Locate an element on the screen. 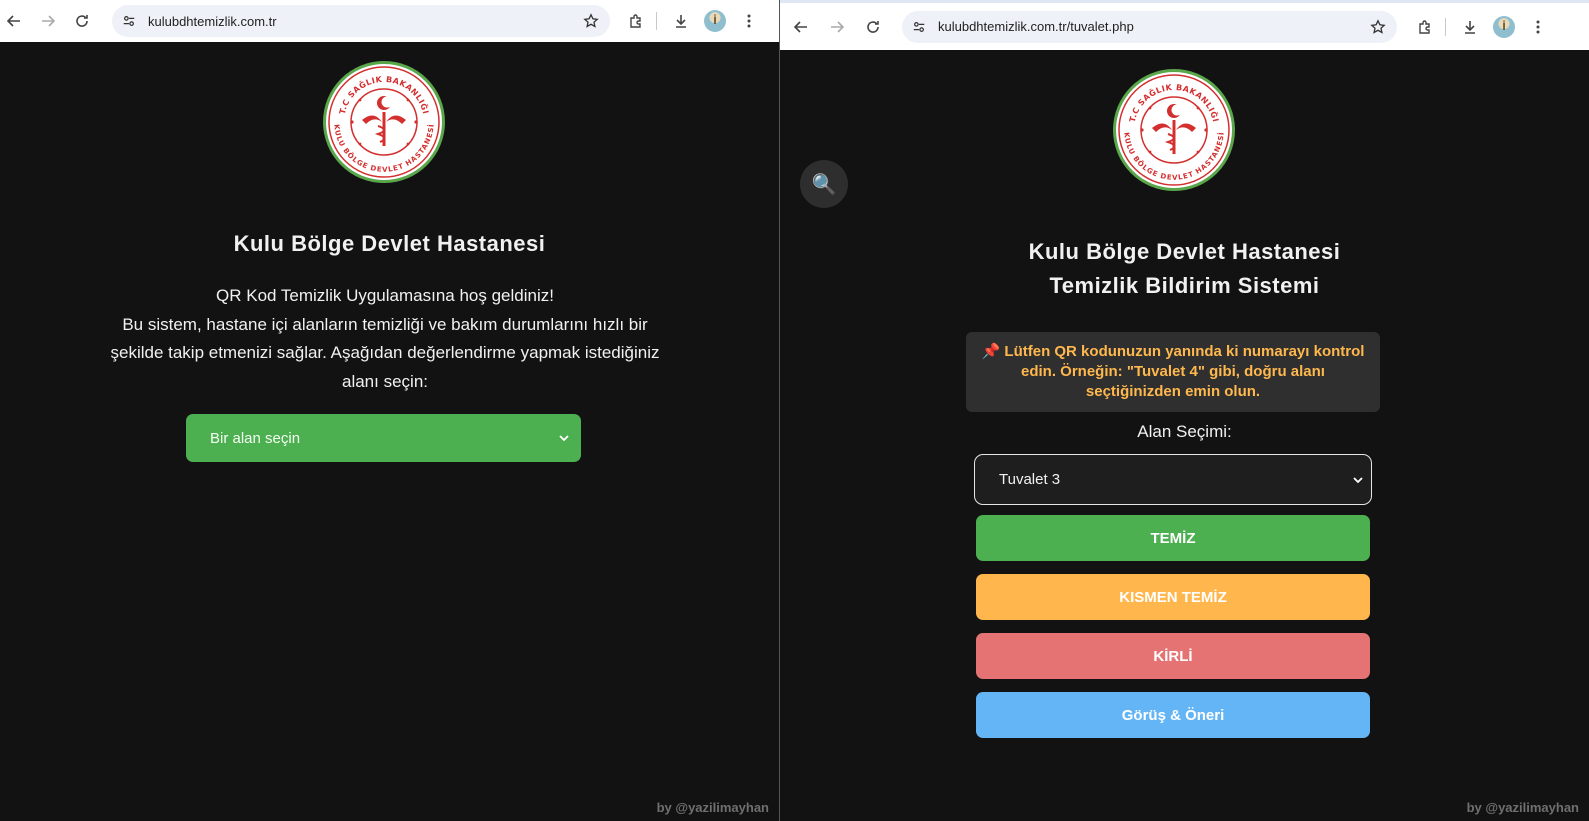 Image resolution: width=1589 pixels, height=821 pixels. url-text: kulubdhtemizlik.com.tr/tuvalet.php is located at coordinates (1153, 26).